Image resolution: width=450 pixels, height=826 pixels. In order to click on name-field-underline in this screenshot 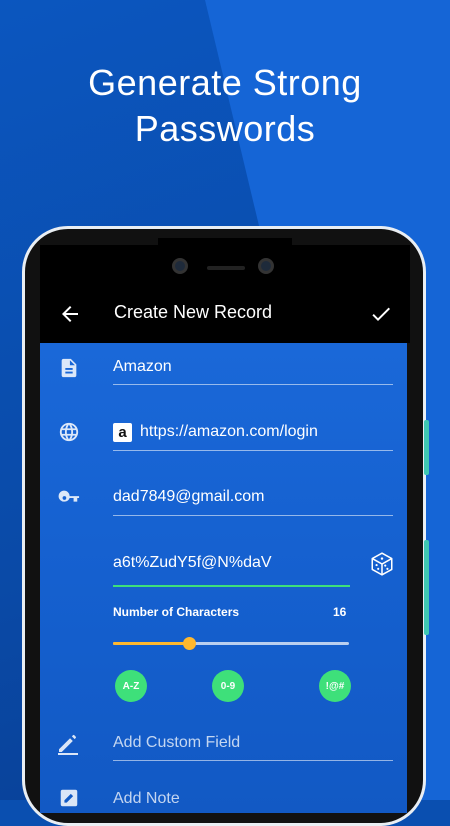, I will do `click(253, 384)`.